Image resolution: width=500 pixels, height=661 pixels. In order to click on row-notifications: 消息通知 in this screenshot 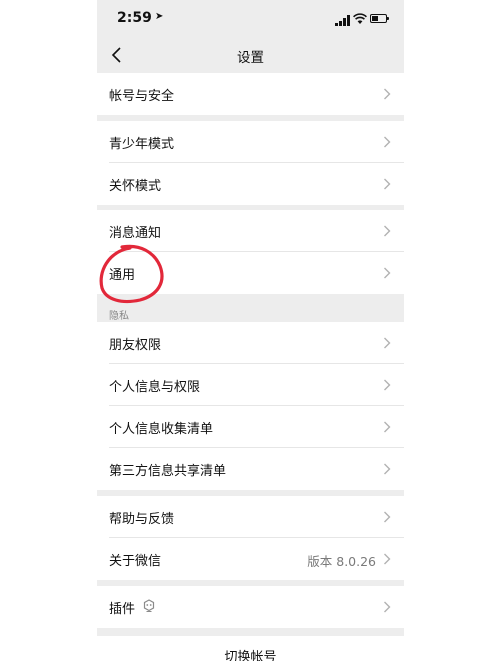, I will do `click(250, 231)`.